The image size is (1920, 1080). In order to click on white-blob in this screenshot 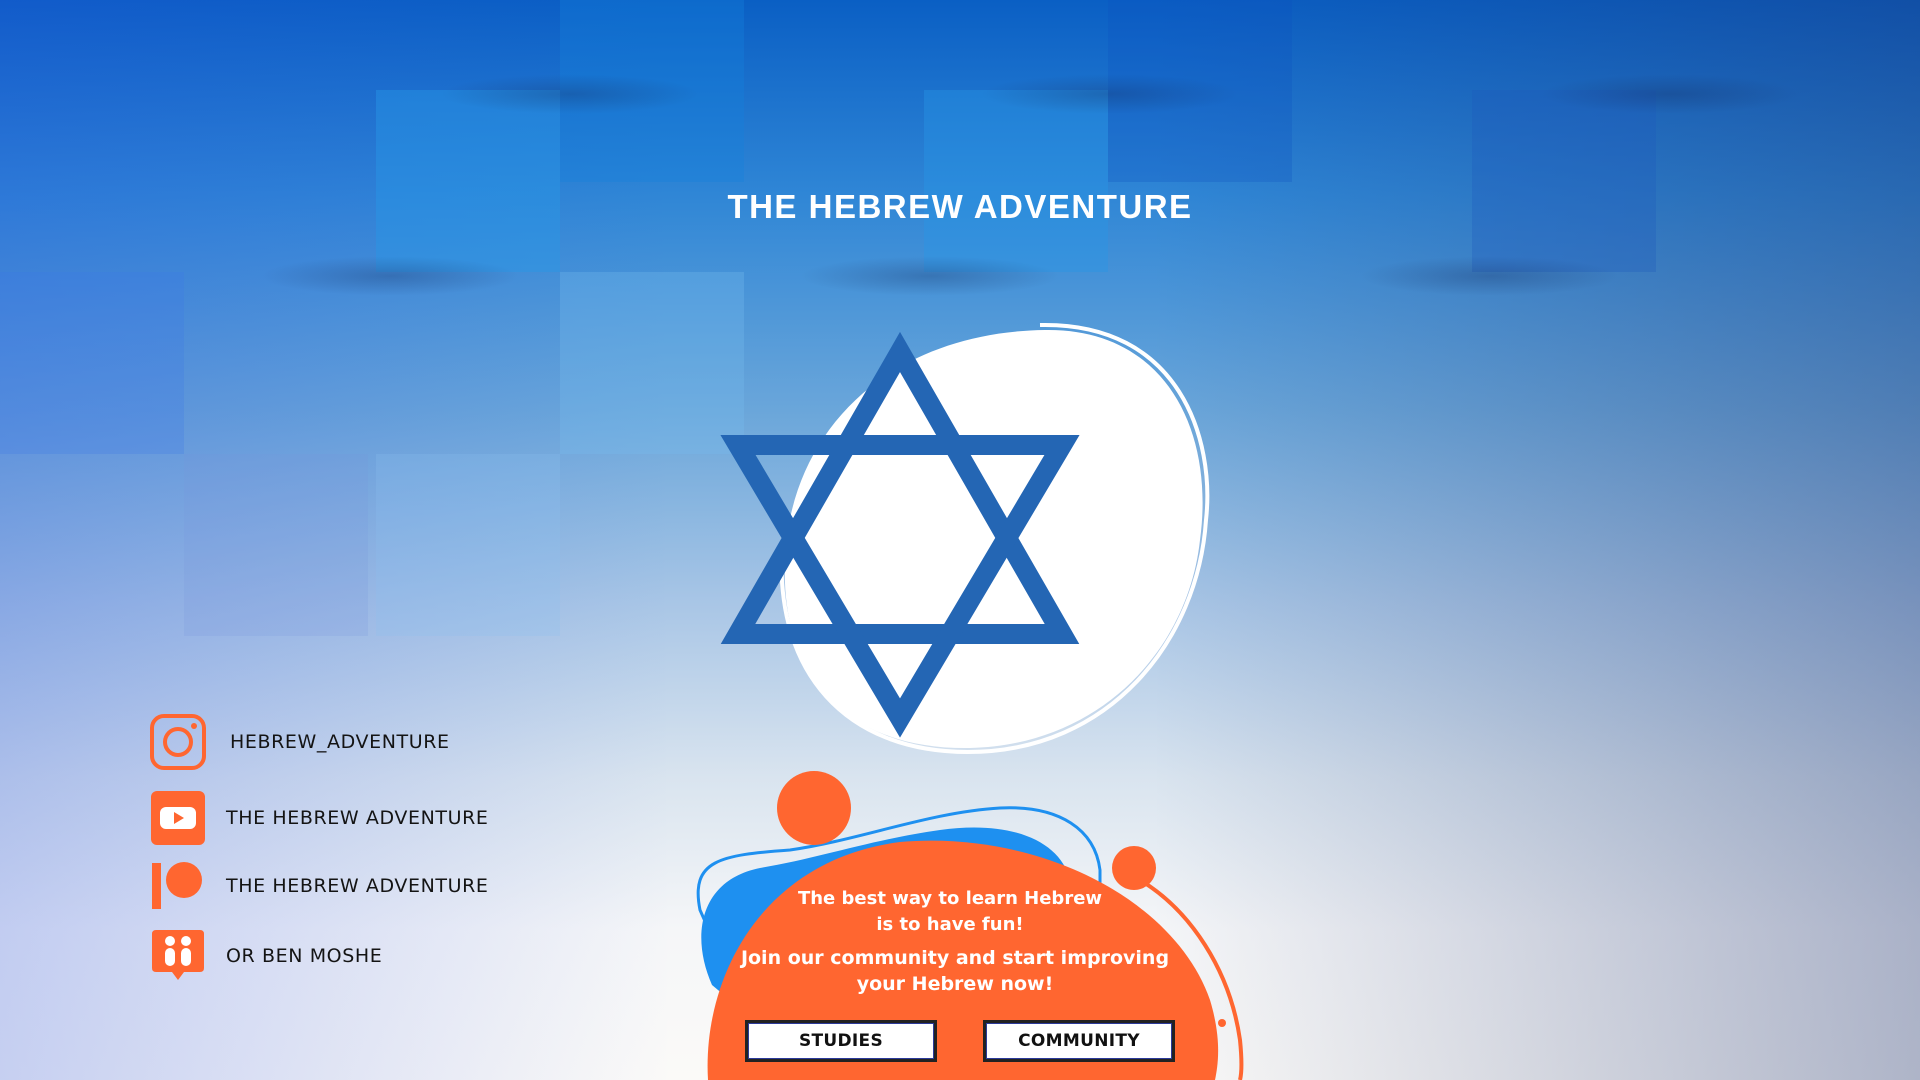, I will do `click(994, 538)`.